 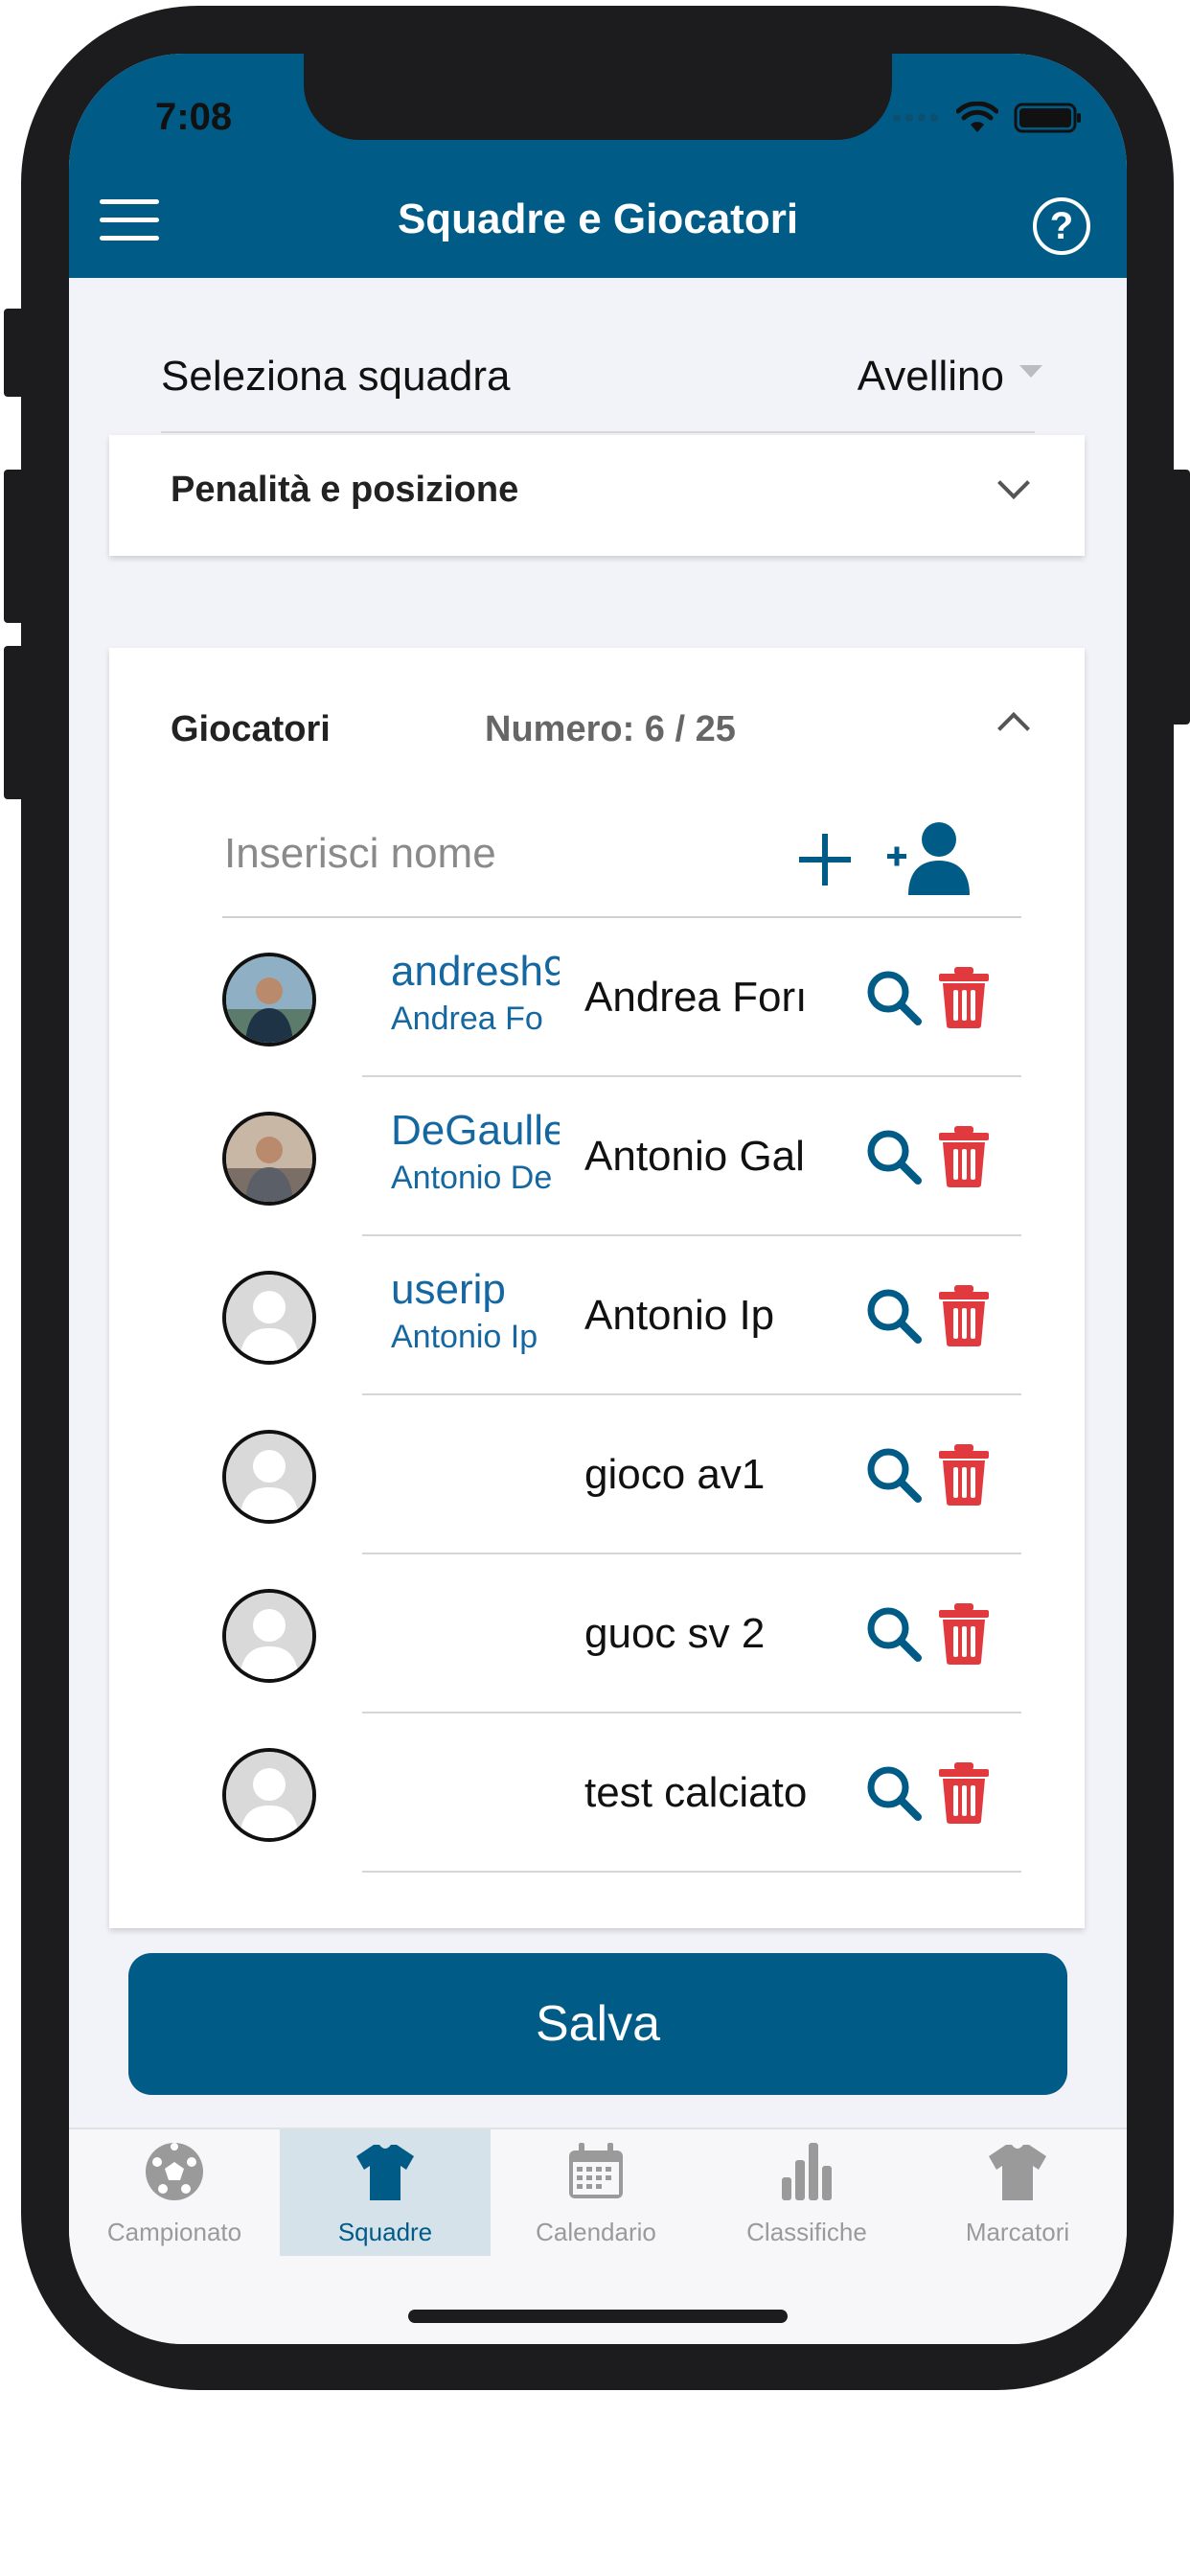 I want to click on chevron-up-icon, so click(x=1014, y=728).